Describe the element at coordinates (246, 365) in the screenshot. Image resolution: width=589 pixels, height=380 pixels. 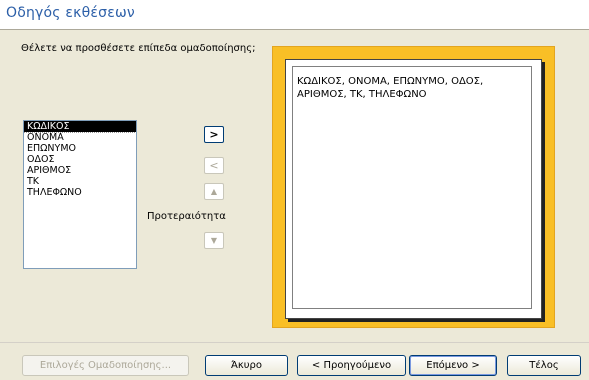
I see `cancel-button: Άκυρο` at that location.